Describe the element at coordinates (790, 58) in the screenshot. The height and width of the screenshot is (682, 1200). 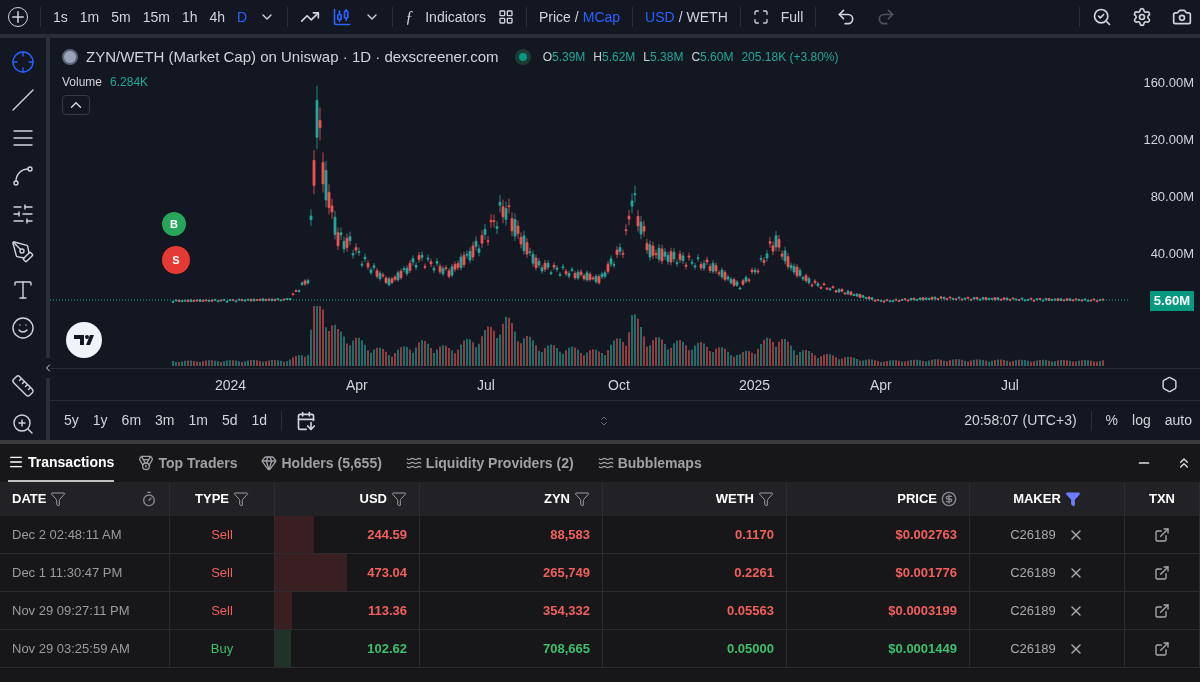
I see `change-value: 205.18K (+3.80%)` at that location.